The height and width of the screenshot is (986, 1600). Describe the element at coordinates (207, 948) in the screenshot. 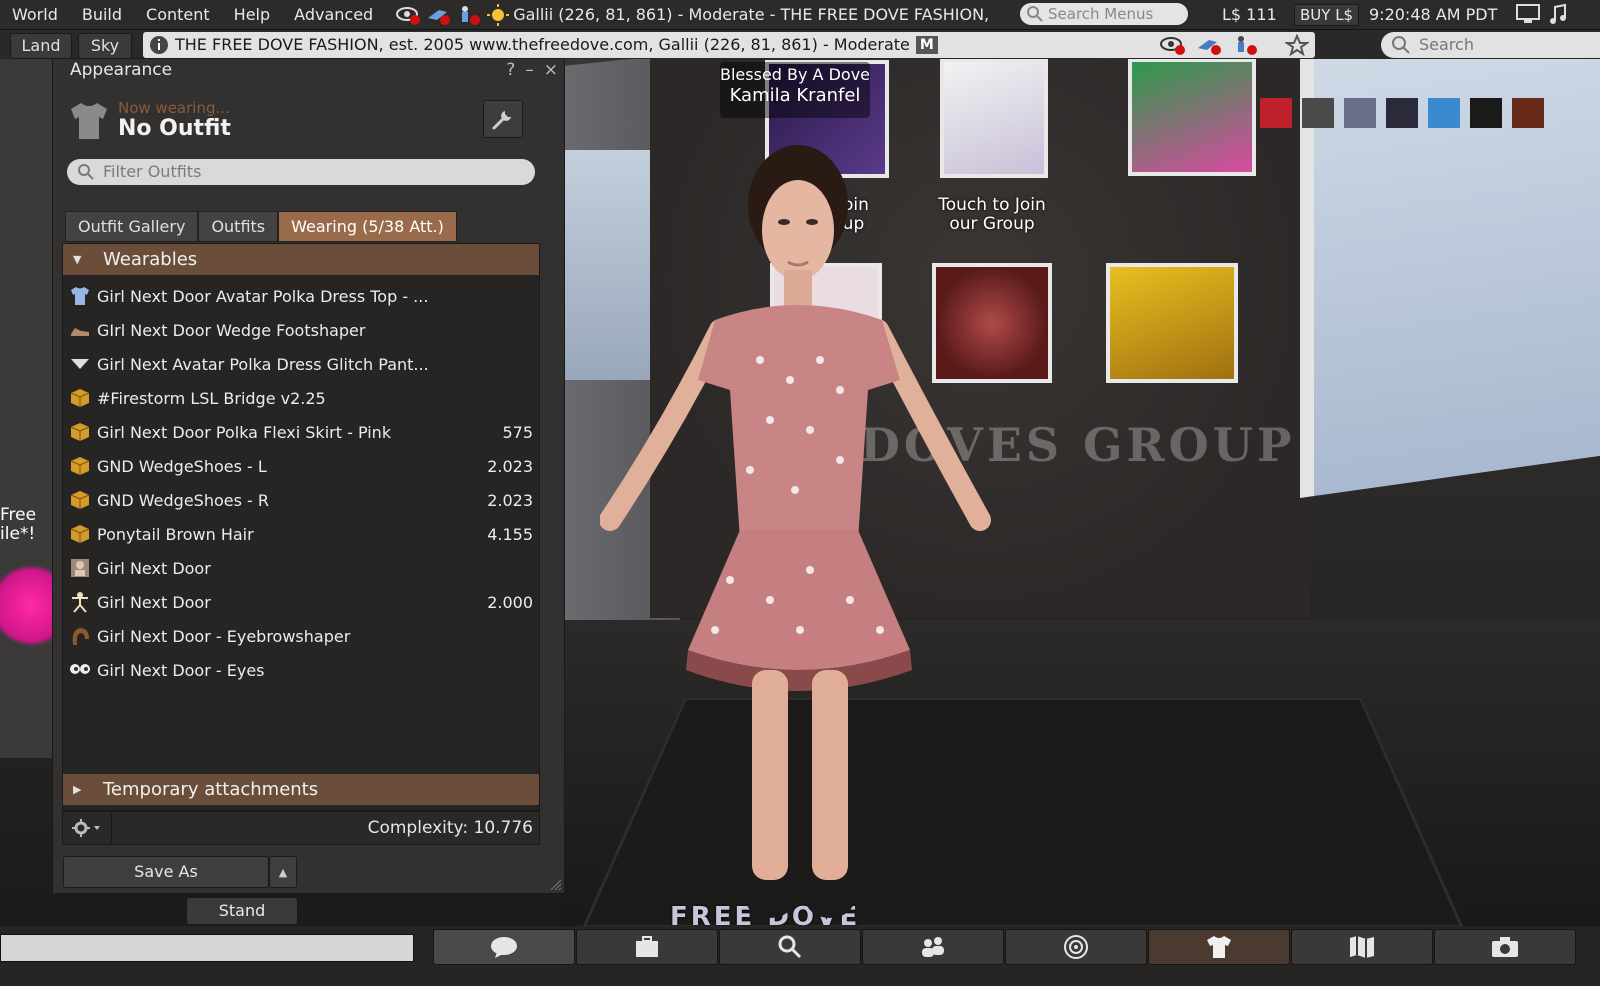

I see `chat-input` at that location.